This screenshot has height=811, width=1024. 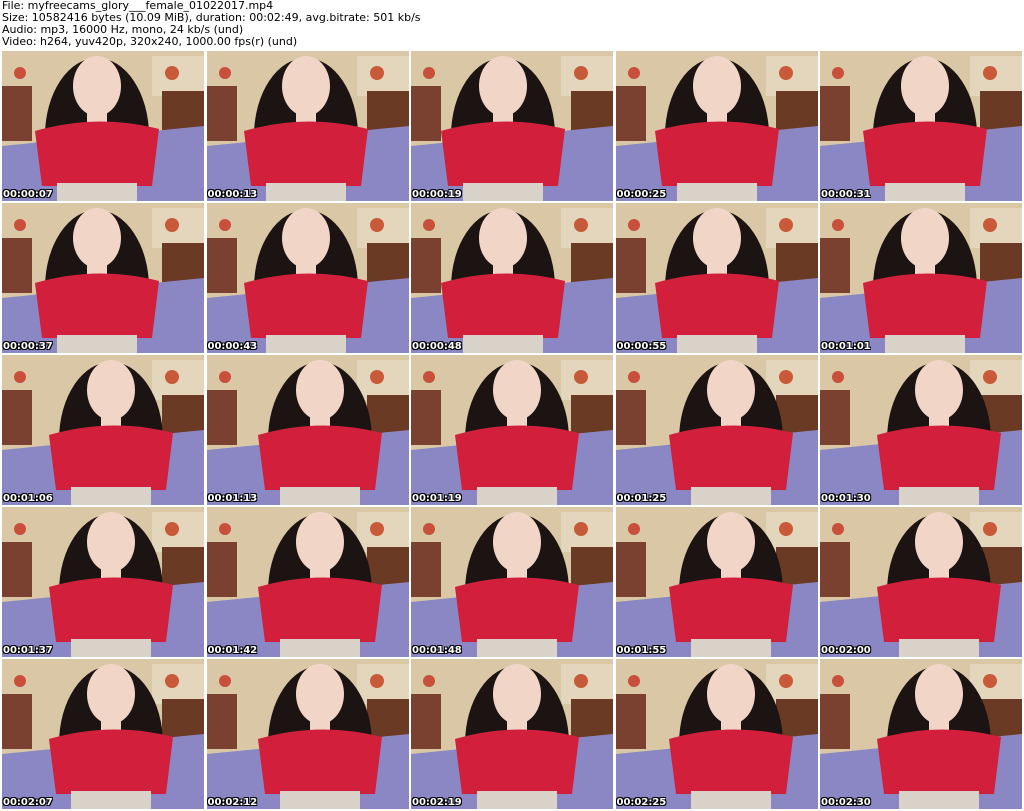 What do you see at coordinates (28, 194) in the screenshot?
I see `thumbnail-timestamp: 00:00:07` at bounding box center [28, 194].